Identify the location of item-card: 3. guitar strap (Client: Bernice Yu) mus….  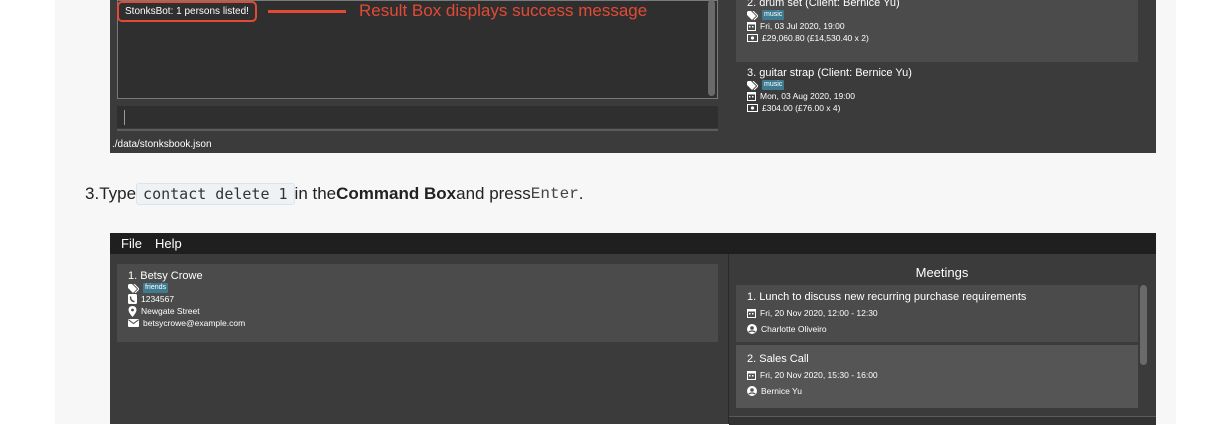
(937, 95).